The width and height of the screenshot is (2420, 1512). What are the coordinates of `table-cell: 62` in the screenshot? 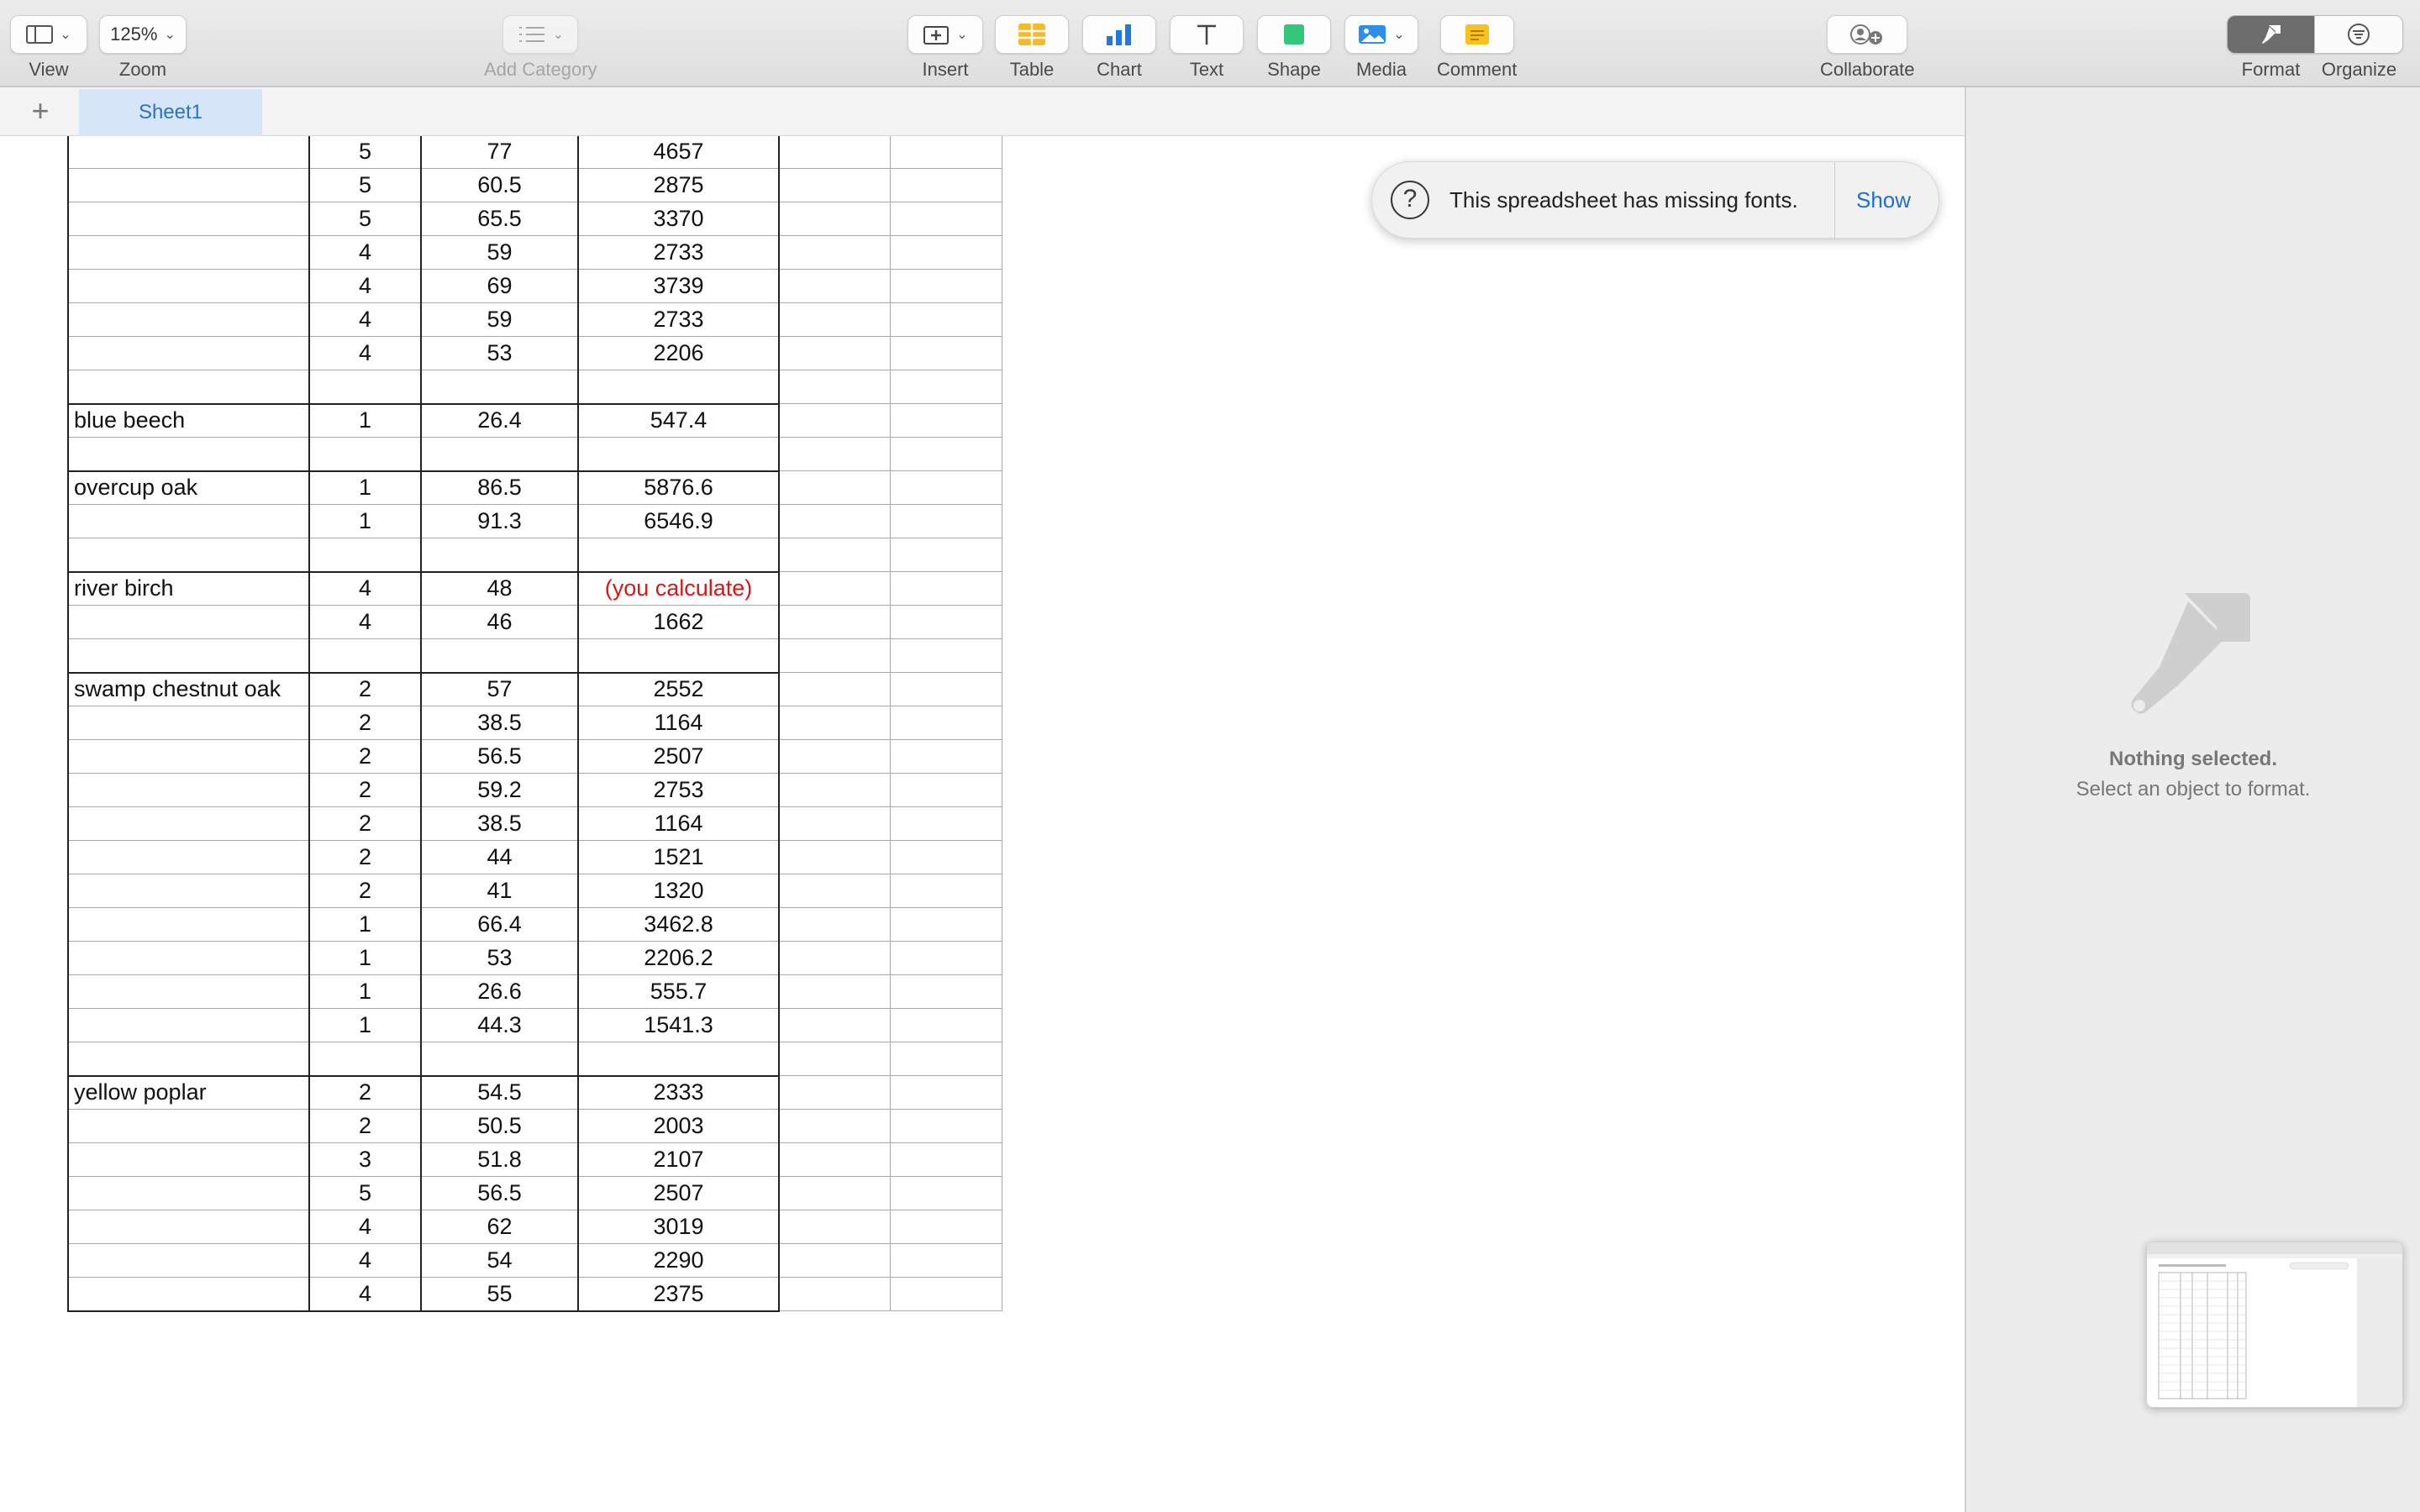 It's located at (499, 1227).